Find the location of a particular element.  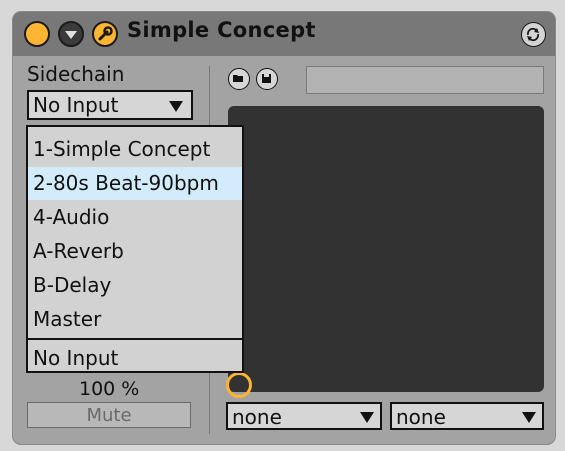

selector-2-value: none is located at coordinates (421, 417).